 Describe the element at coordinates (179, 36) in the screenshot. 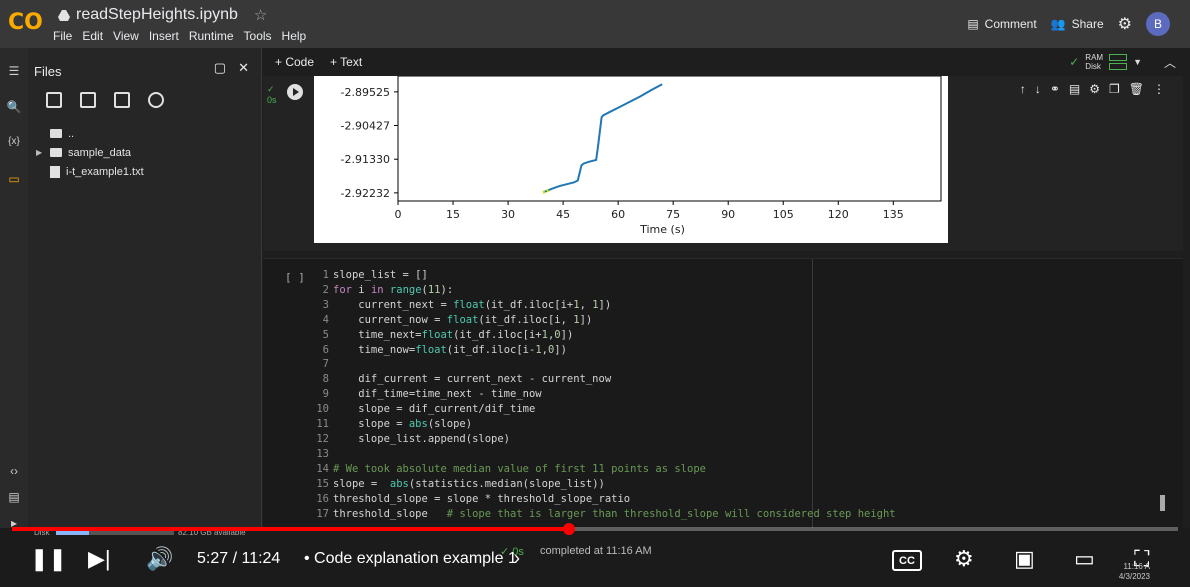

I see `menu-bar: File Edit View Insert Runtime Tools Help` at that location.